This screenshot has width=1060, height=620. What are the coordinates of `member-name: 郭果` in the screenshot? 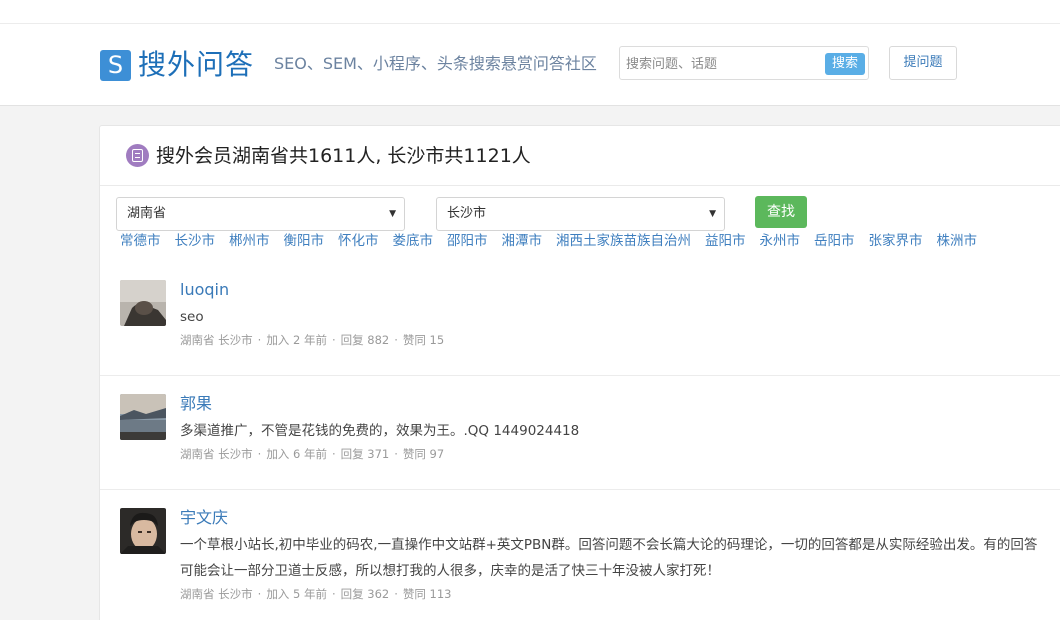 It's located at (196, 404).